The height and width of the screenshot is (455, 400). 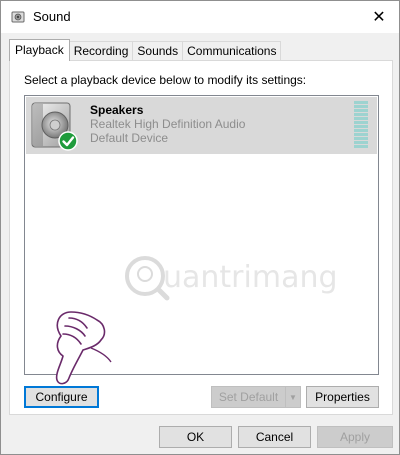 I want to click on device-name: Speakers, so click(x=117, y=110).